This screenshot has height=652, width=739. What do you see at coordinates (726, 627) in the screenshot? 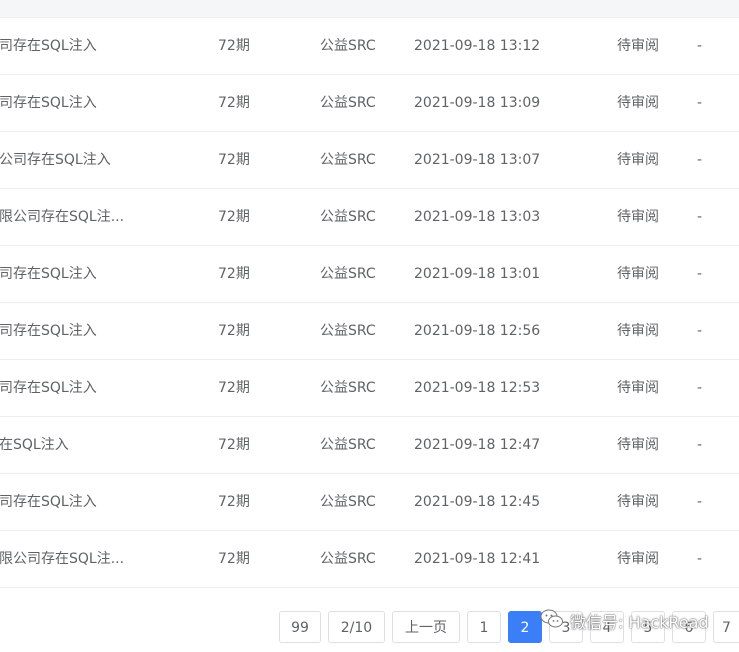
I see `page-button-7: 7` at bounding box center [726, 627].